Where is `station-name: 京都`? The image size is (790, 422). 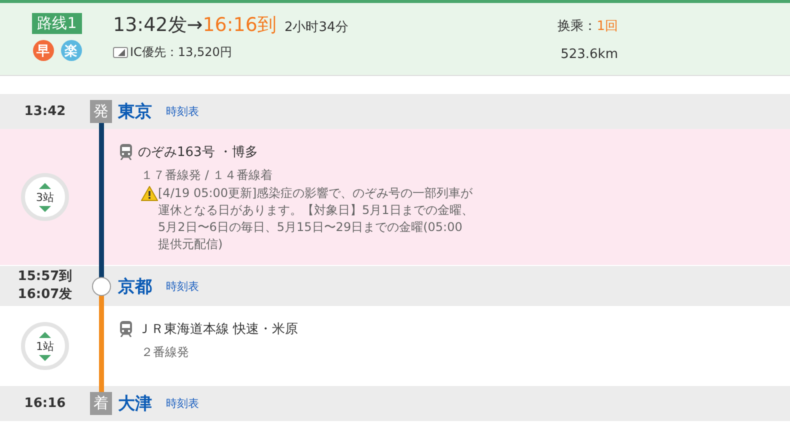 station-name: 京都 is located at coordinates (135, 286).